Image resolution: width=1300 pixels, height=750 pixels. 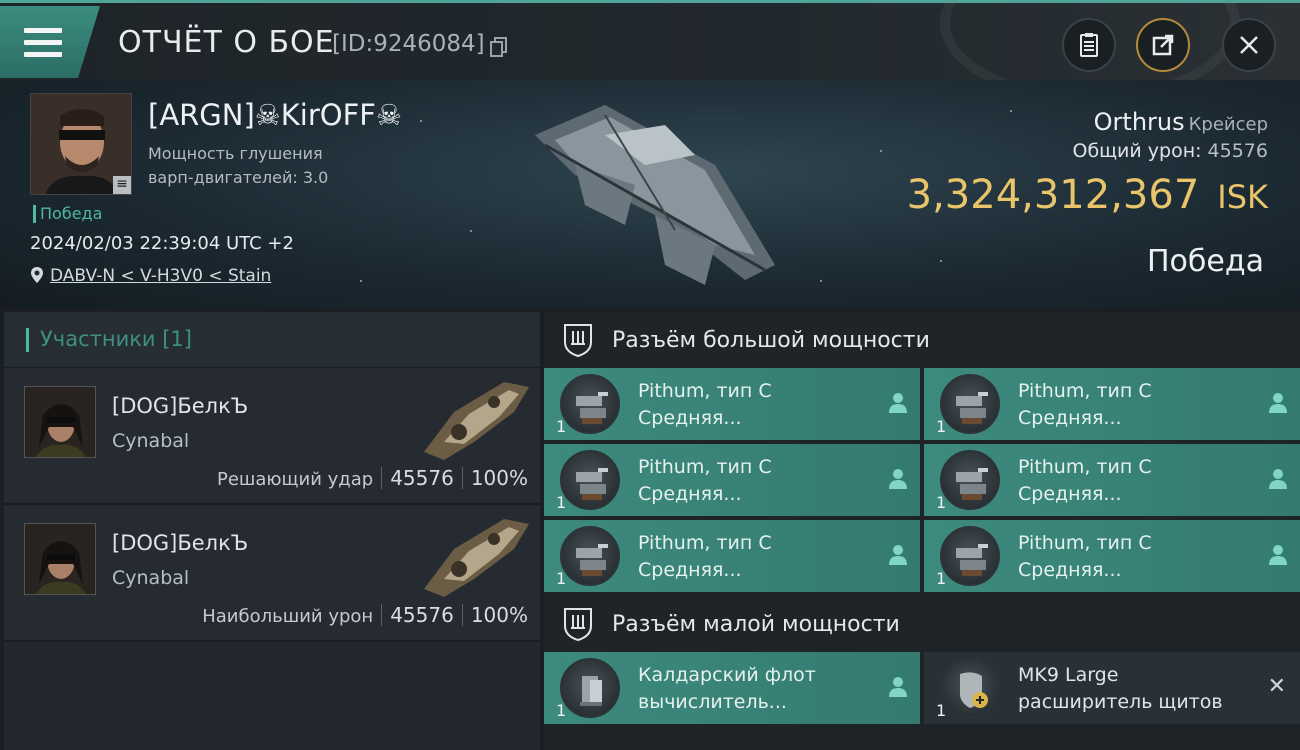 What do you see at coordinates (476, 421) in the screenshot?
I see `participant-ship-image` at bounding box center [476, 421].